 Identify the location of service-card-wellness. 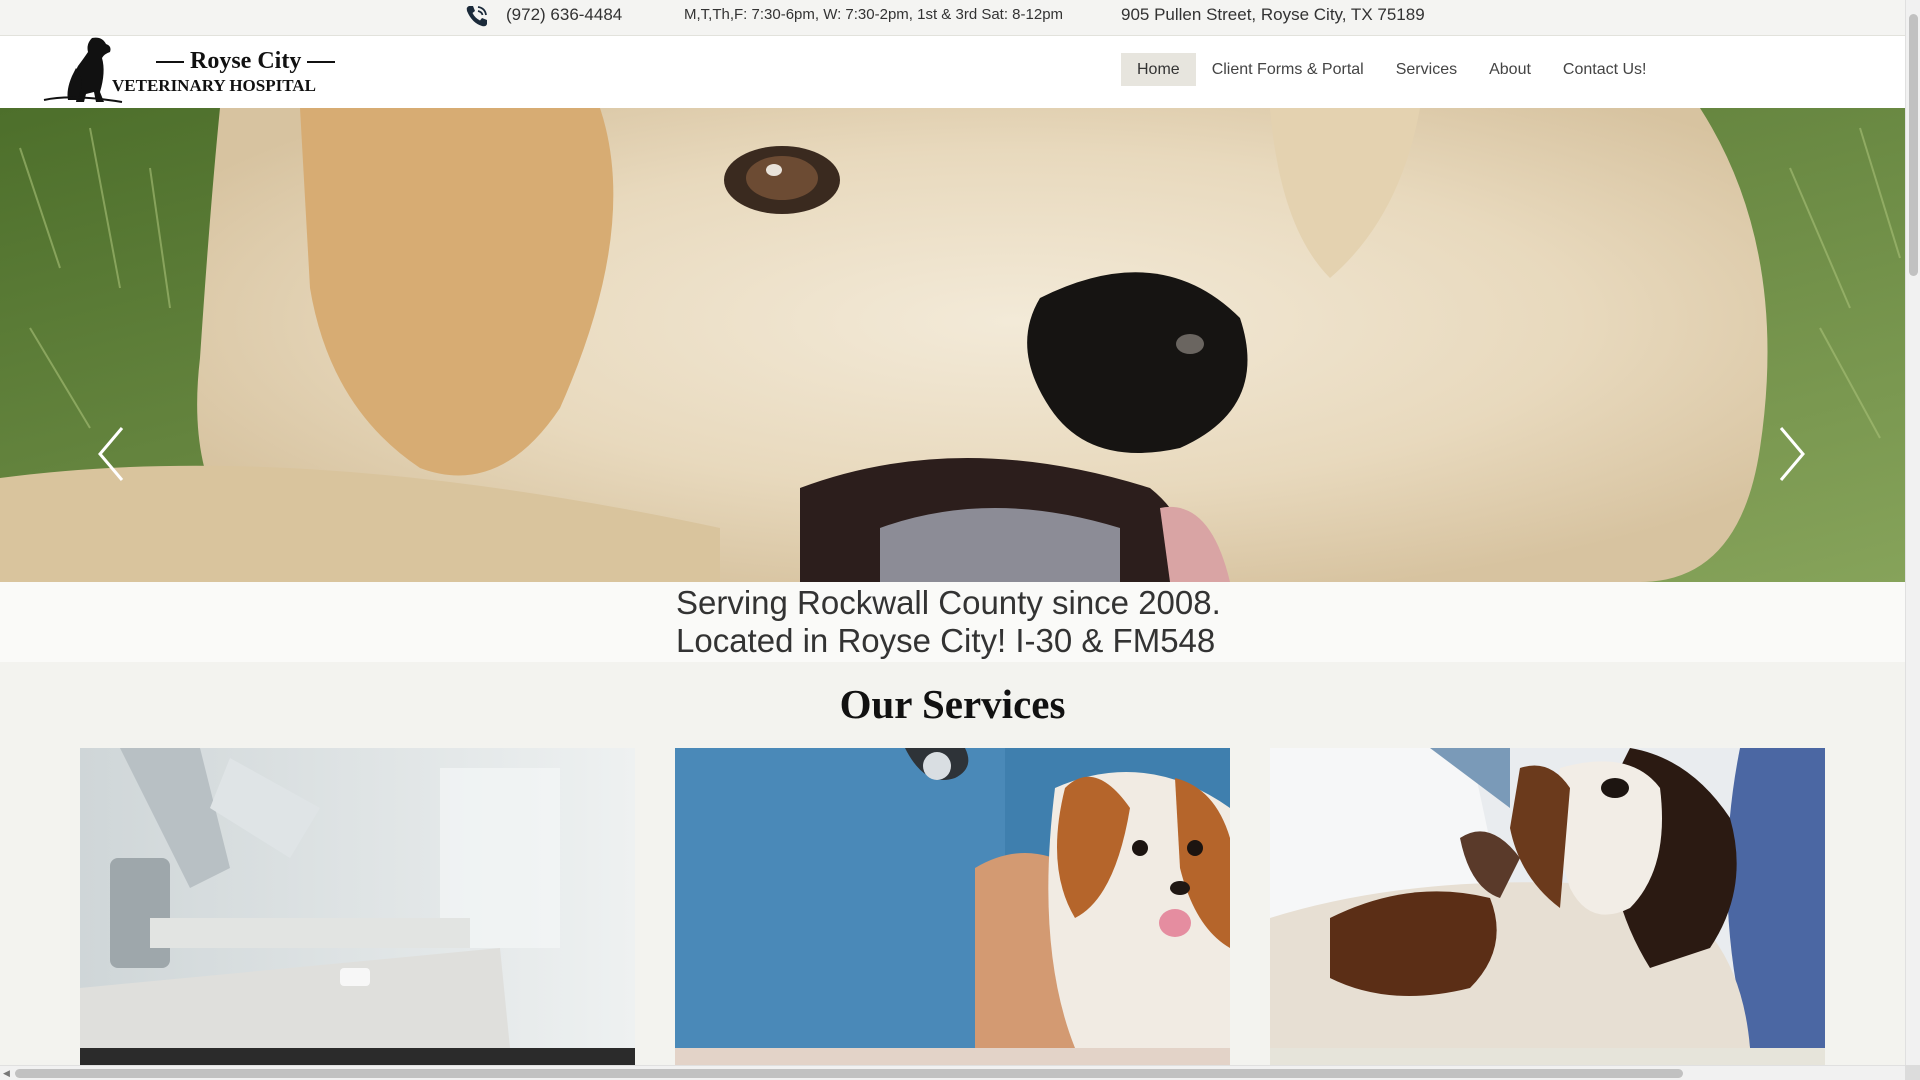
(952, 914).